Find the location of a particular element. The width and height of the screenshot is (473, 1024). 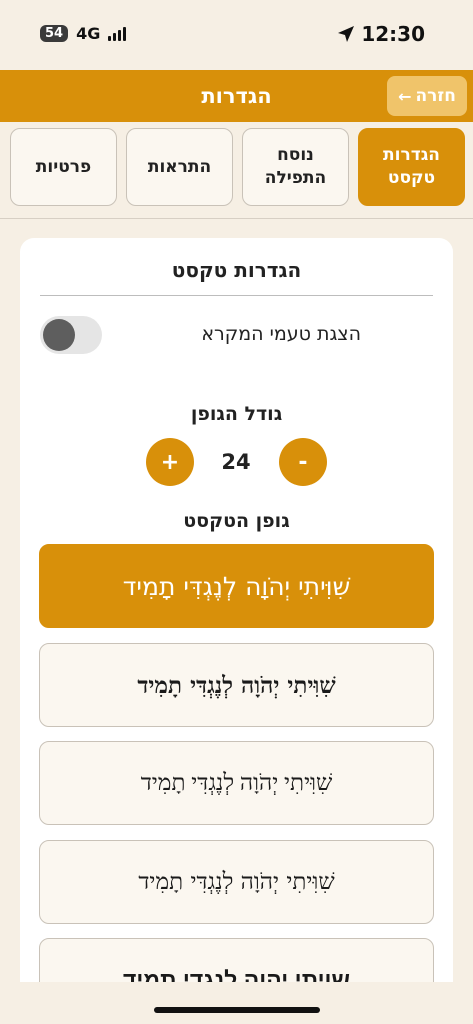

arrow-left-icon: ← is located at coordinates (405, 96).